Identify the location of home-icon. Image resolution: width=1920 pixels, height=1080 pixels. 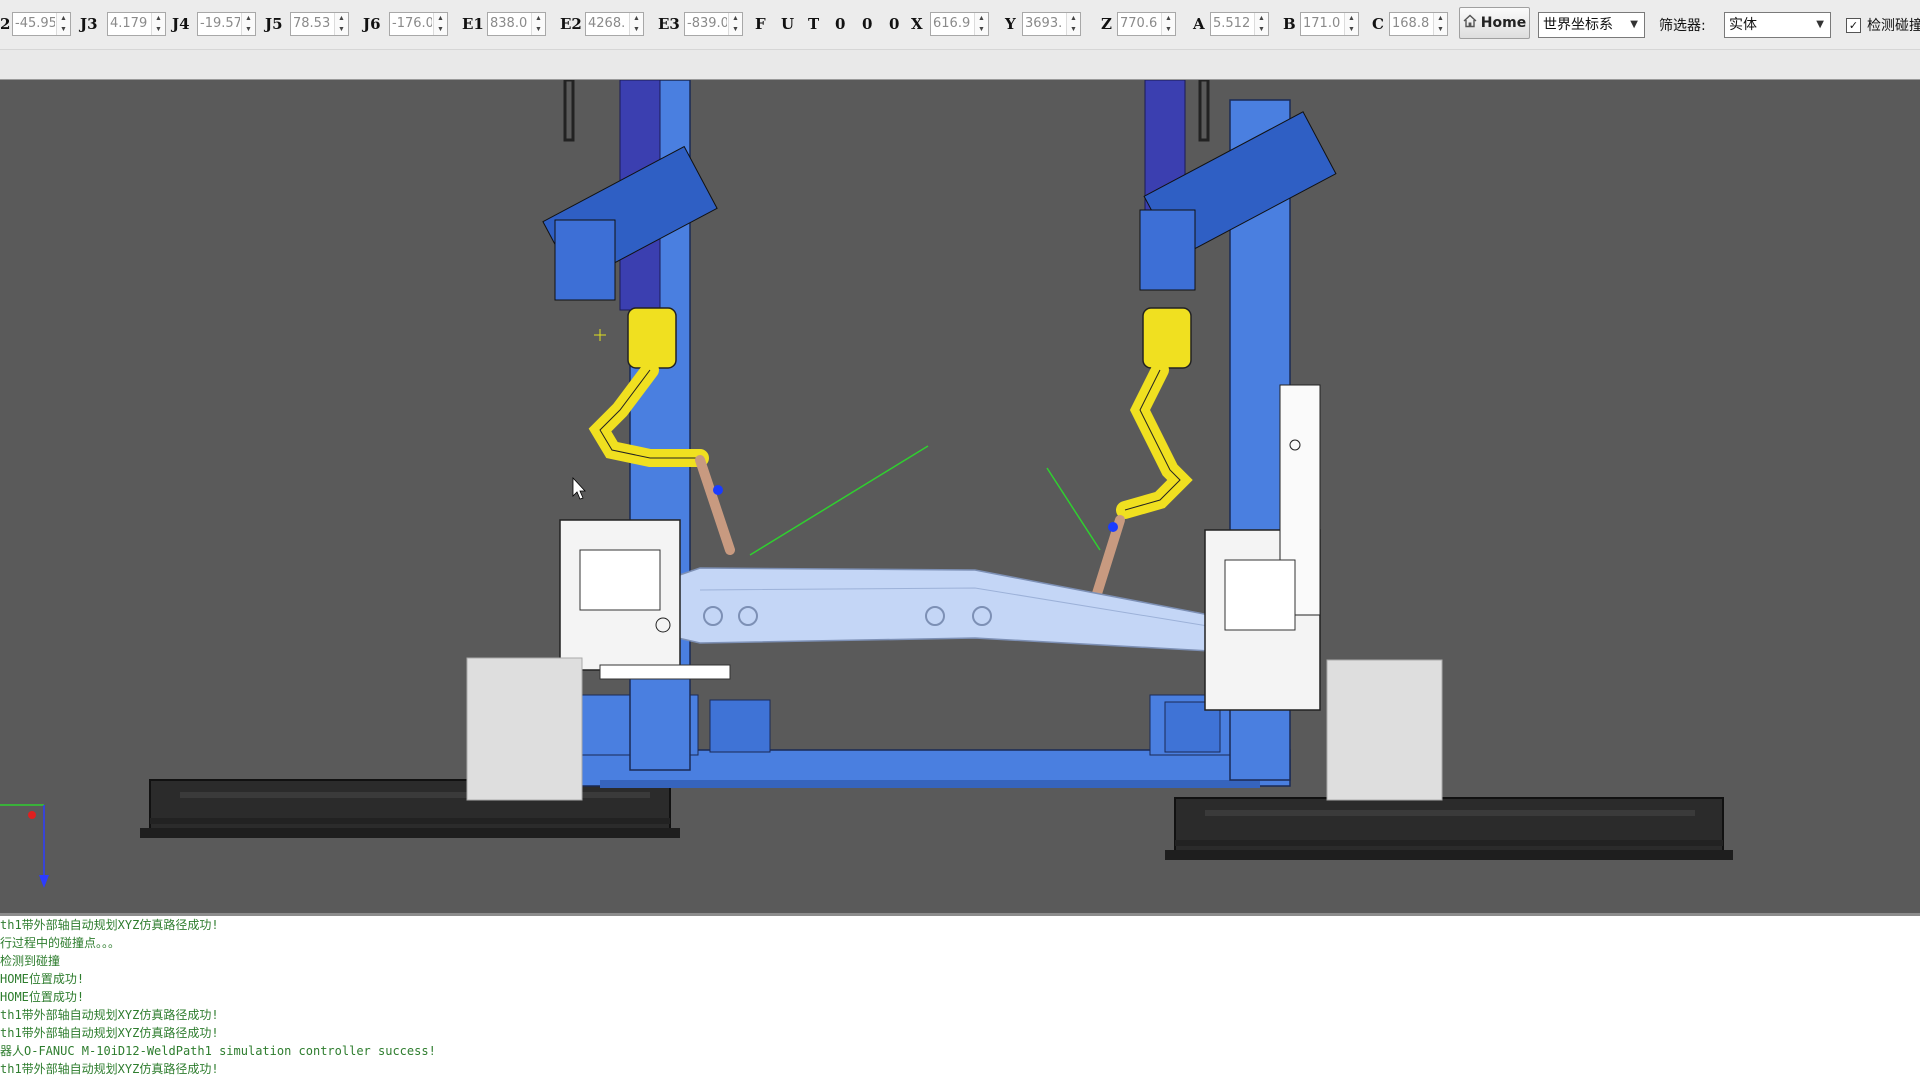
(1470, 23).